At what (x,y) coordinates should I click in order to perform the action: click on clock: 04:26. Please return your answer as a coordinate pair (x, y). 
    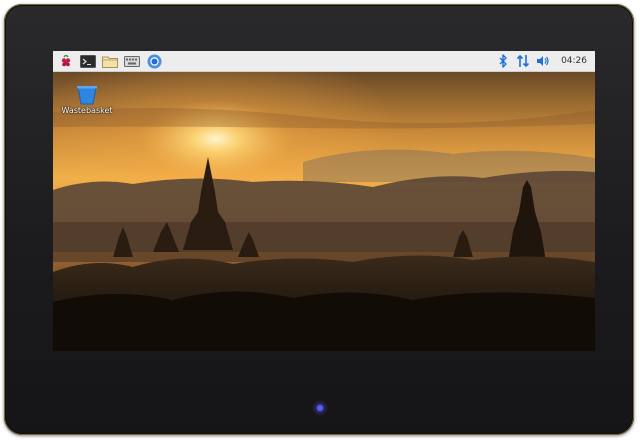
    Looking at the image, I should click on (574, 61).